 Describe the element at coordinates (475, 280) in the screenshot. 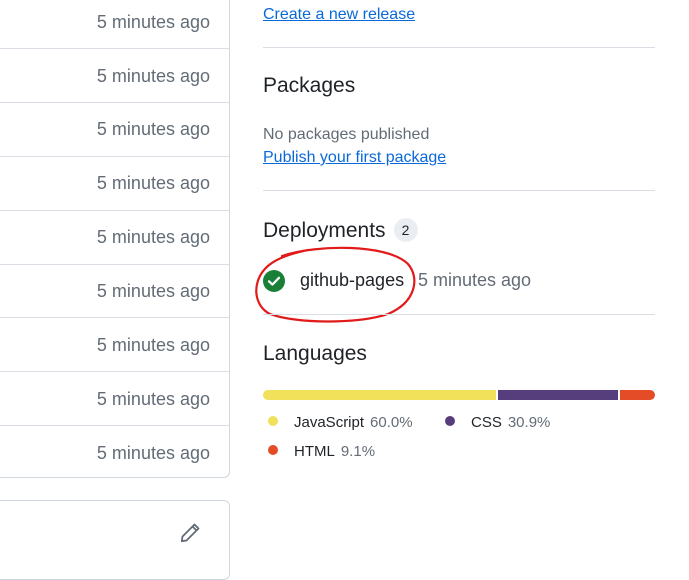

I see `deployment-time: 5 minutes ago` at that location.